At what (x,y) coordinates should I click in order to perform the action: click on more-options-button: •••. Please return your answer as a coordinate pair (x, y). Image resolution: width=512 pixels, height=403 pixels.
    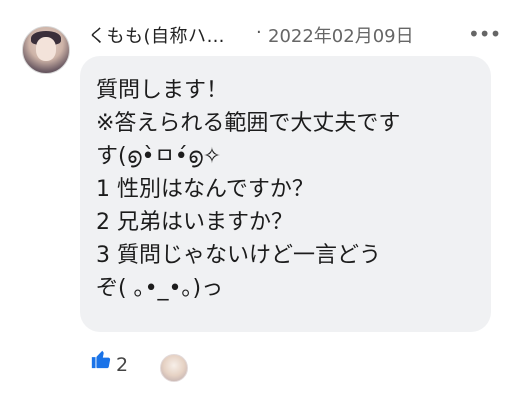
    Looking at the image, I should click on (484, 34).